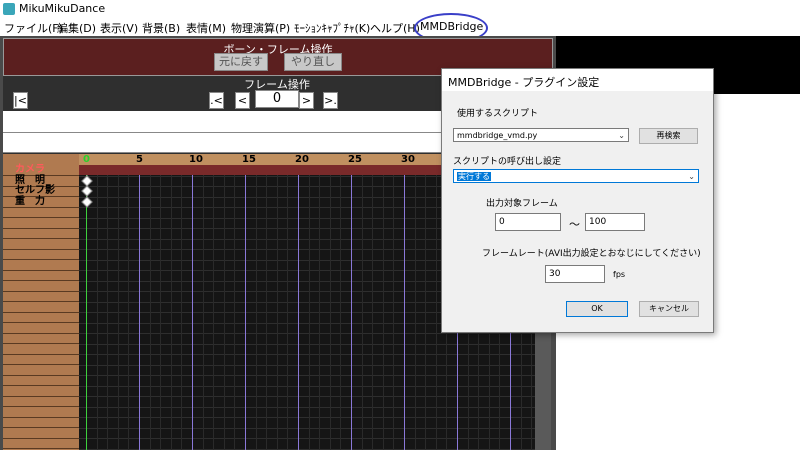  Describe the element at coordinates (249, 159) in the screenshot. I see `frame-tick-label: 15` at that location.